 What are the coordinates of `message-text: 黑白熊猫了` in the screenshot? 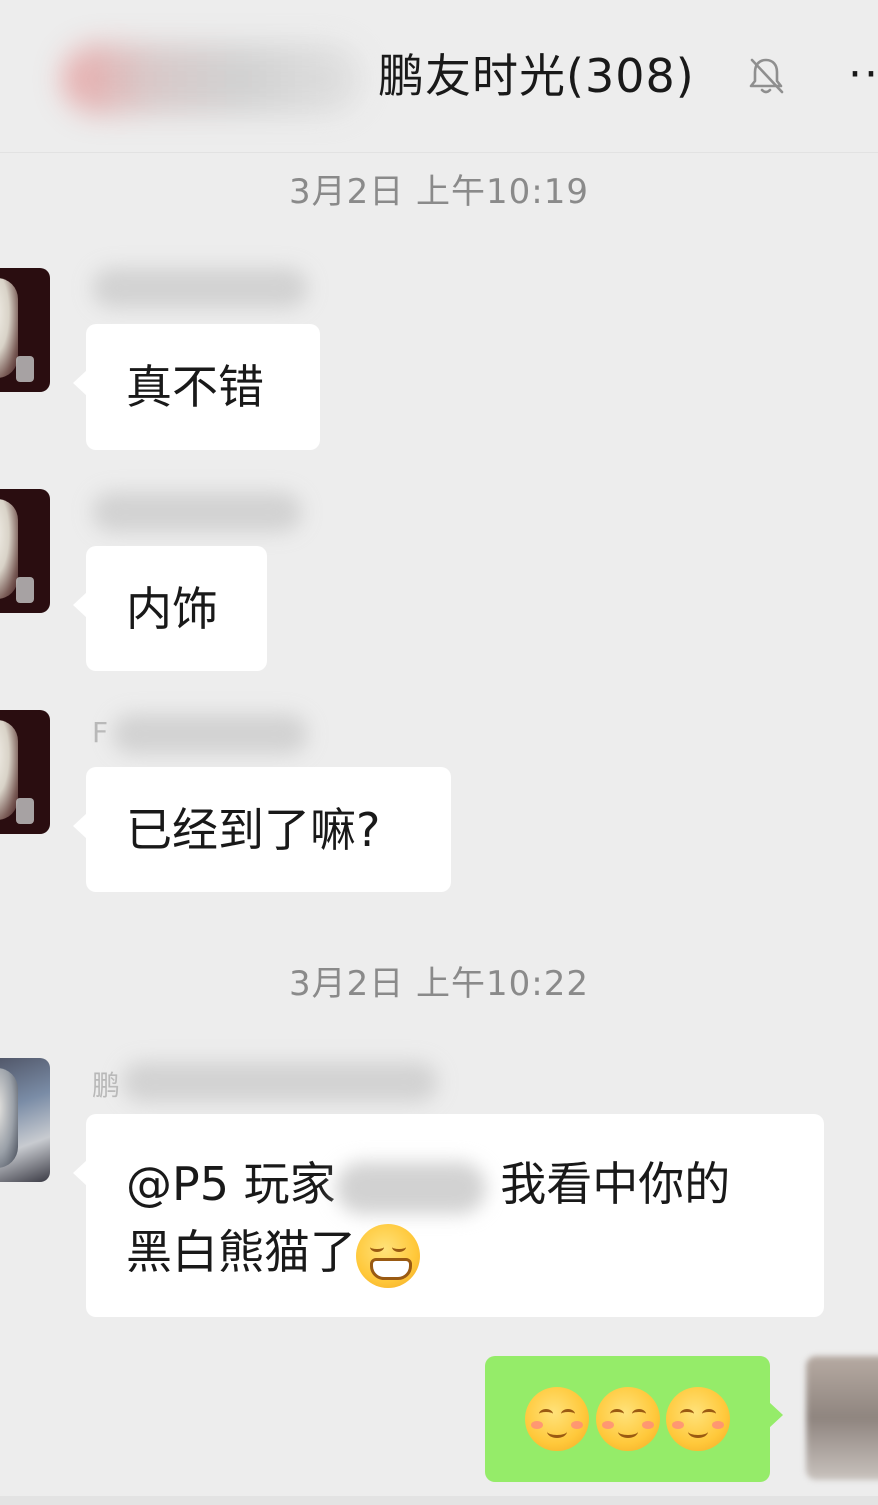 It's located at (241, 1252).